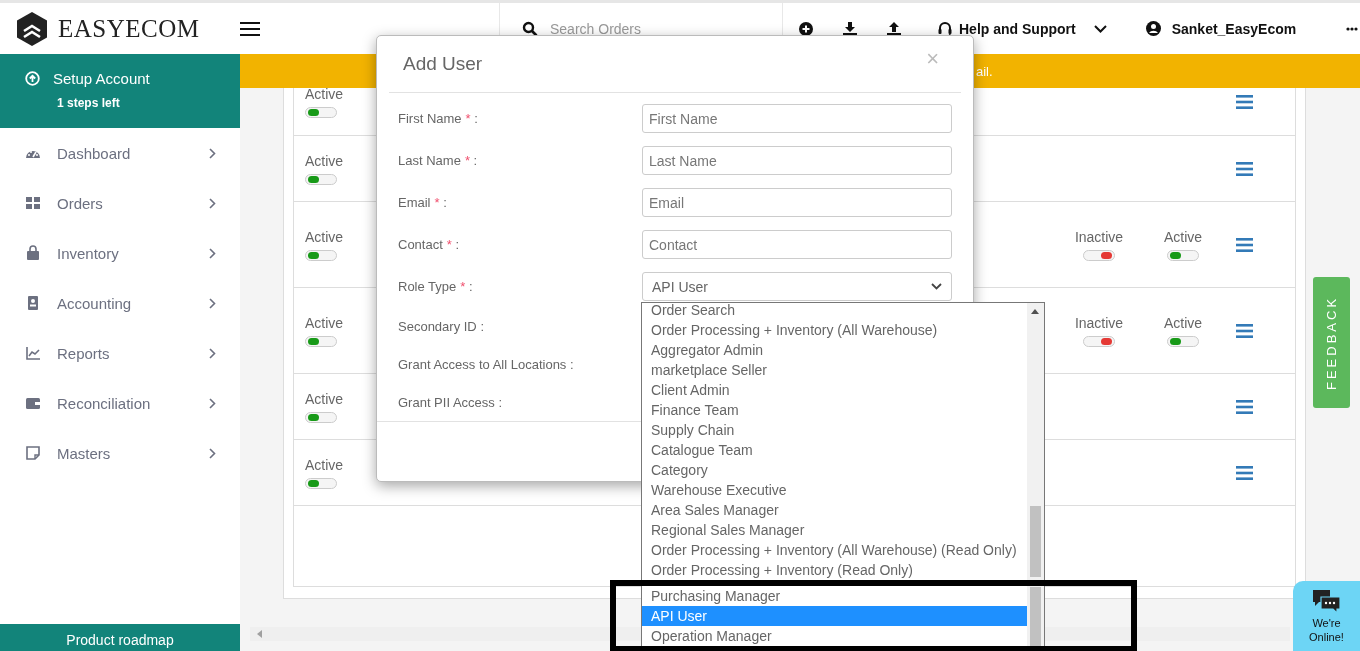 This screenshot has height=651, width=1360. Describe the element at coordinates (797, 118) in the screenshot. I see `text-field: First Name` at that location.